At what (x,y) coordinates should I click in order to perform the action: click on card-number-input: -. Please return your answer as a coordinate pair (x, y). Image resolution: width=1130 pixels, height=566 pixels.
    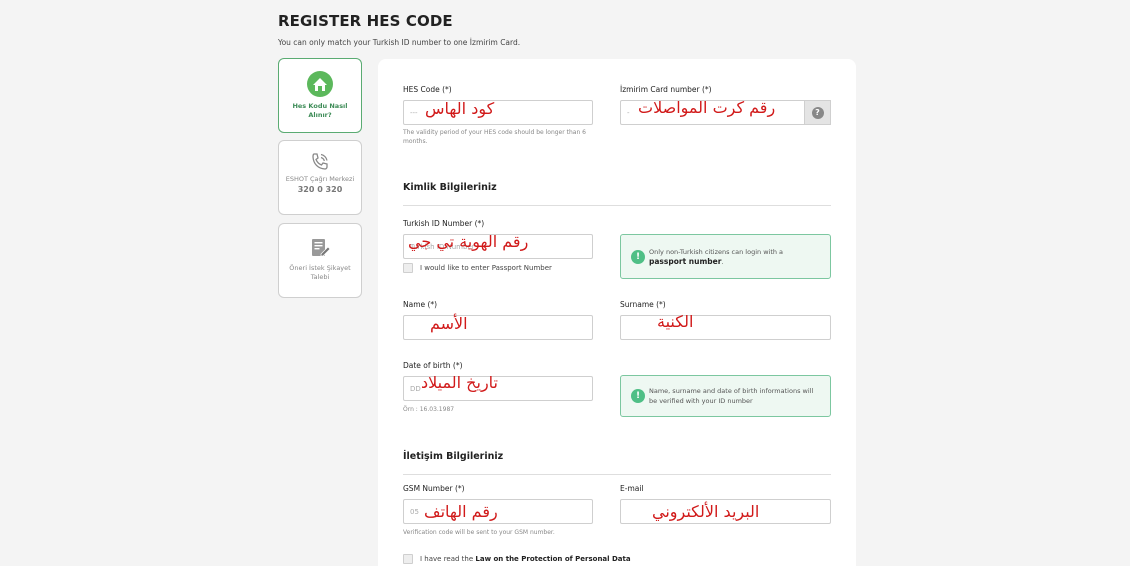
    Looking at the image, I should click on (713, 112).